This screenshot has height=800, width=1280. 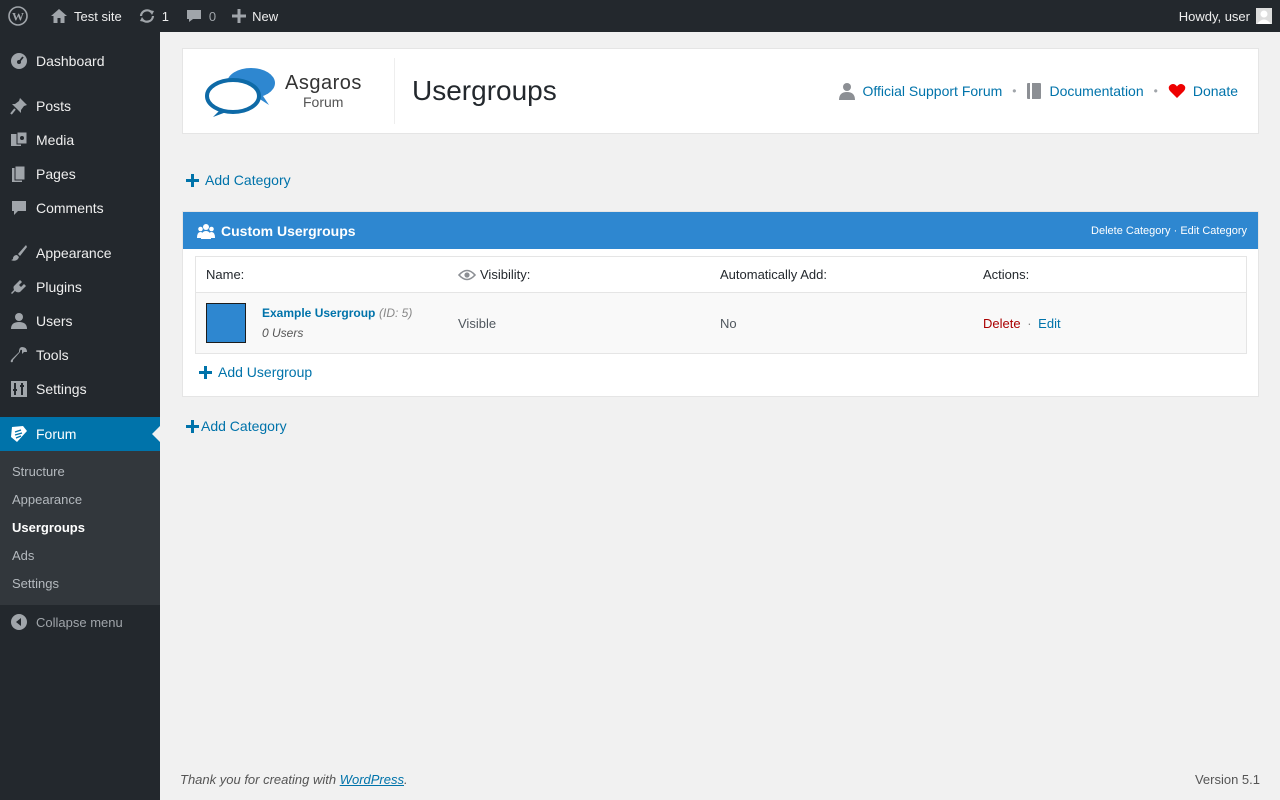 I want to click on sidebar-item-dashboard: Dashboard, so click(x=80, y=61).